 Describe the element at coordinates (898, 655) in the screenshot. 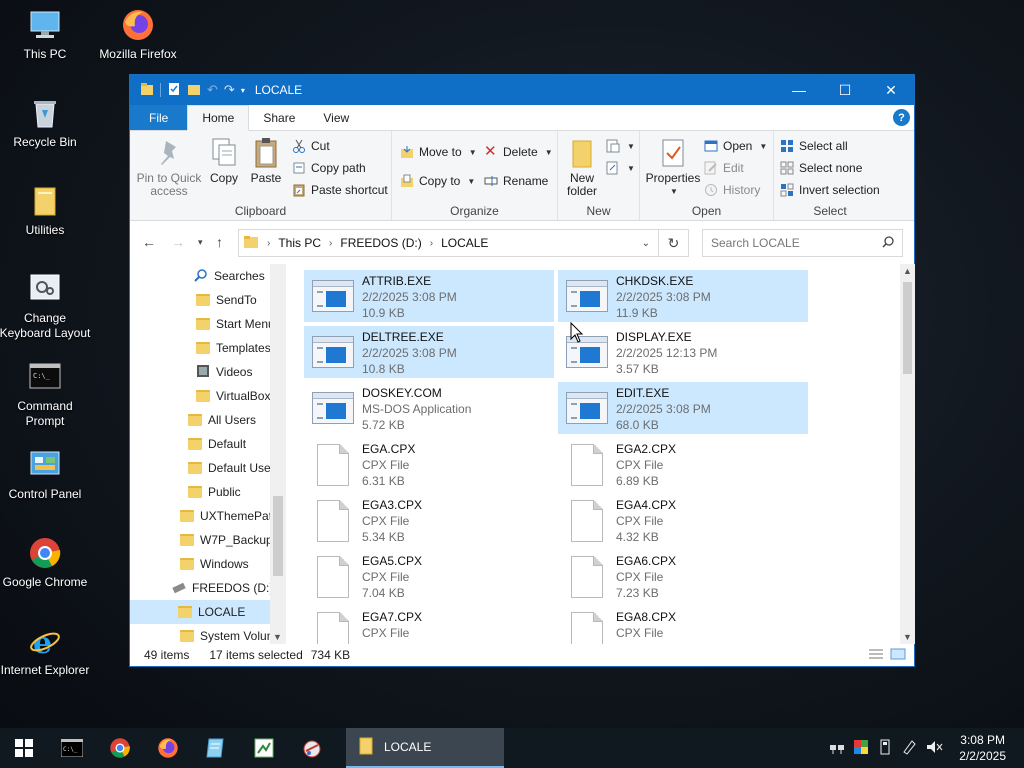

I see `tiles-view-icon` at that location.